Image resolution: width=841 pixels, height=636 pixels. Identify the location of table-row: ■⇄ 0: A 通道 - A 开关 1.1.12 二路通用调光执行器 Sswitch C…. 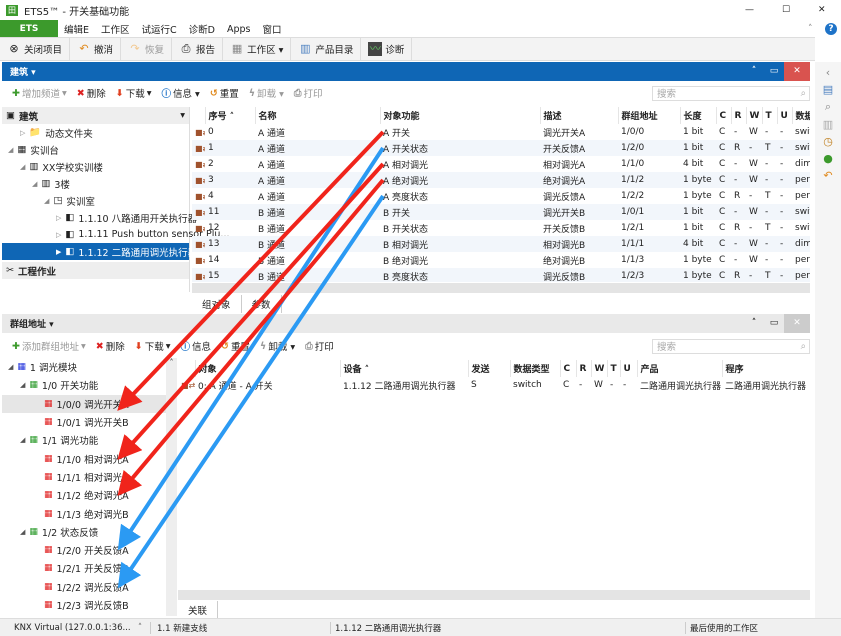
(494, 385).